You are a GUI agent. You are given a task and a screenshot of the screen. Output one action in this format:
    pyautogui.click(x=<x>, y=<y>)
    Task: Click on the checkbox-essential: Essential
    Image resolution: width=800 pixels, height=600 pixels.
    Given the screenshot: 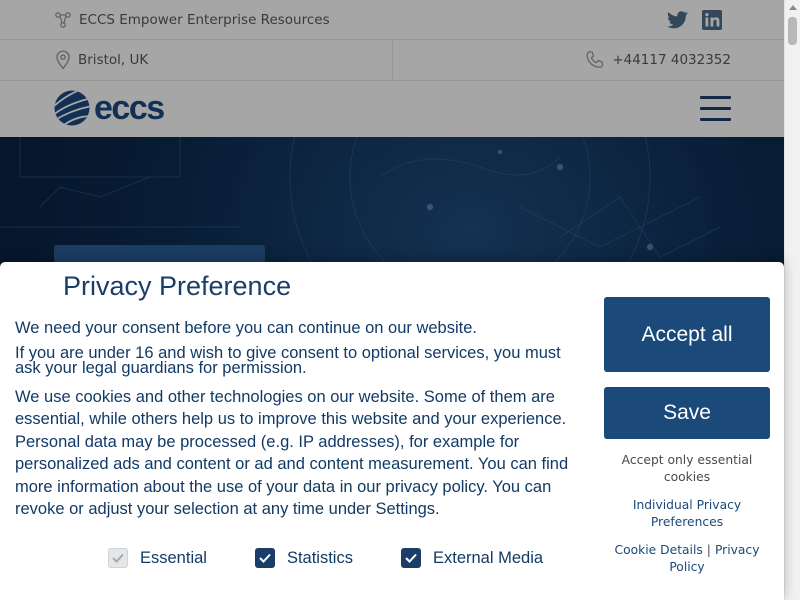 What is the action you would take?
    pyautogui.click(x=157, y=558)
    